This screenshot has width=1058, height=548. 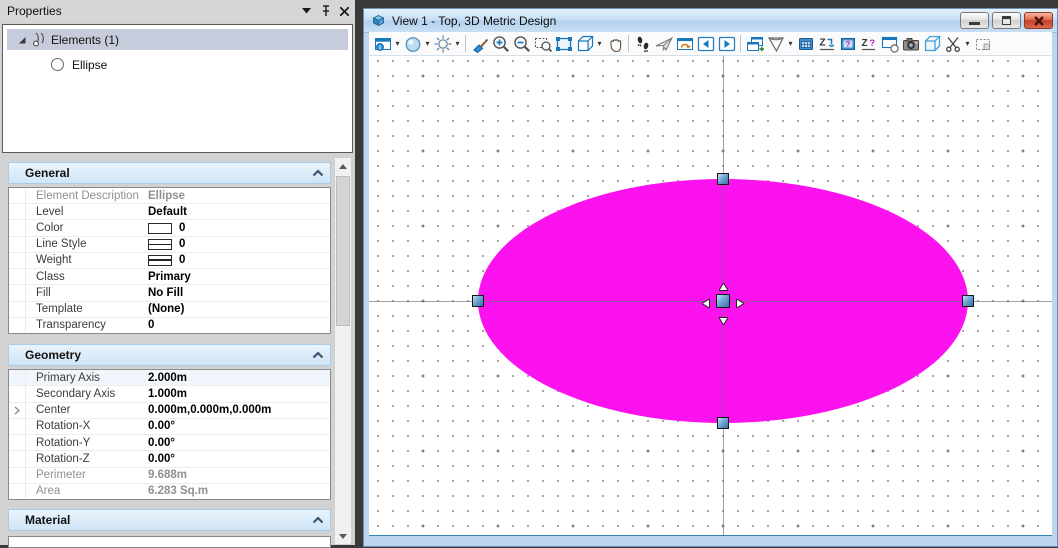 What do you see at coordinates (239, 491) in the screenshot?
I see `property-value: 6.283 Sq.m` at bounding box center [239, 491].